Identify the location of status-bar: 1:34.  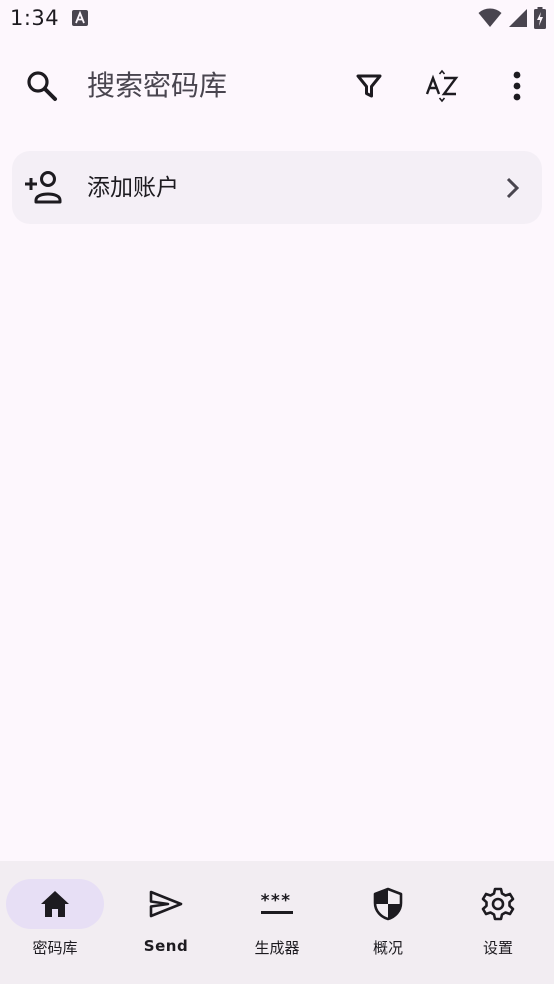
(277, 19).